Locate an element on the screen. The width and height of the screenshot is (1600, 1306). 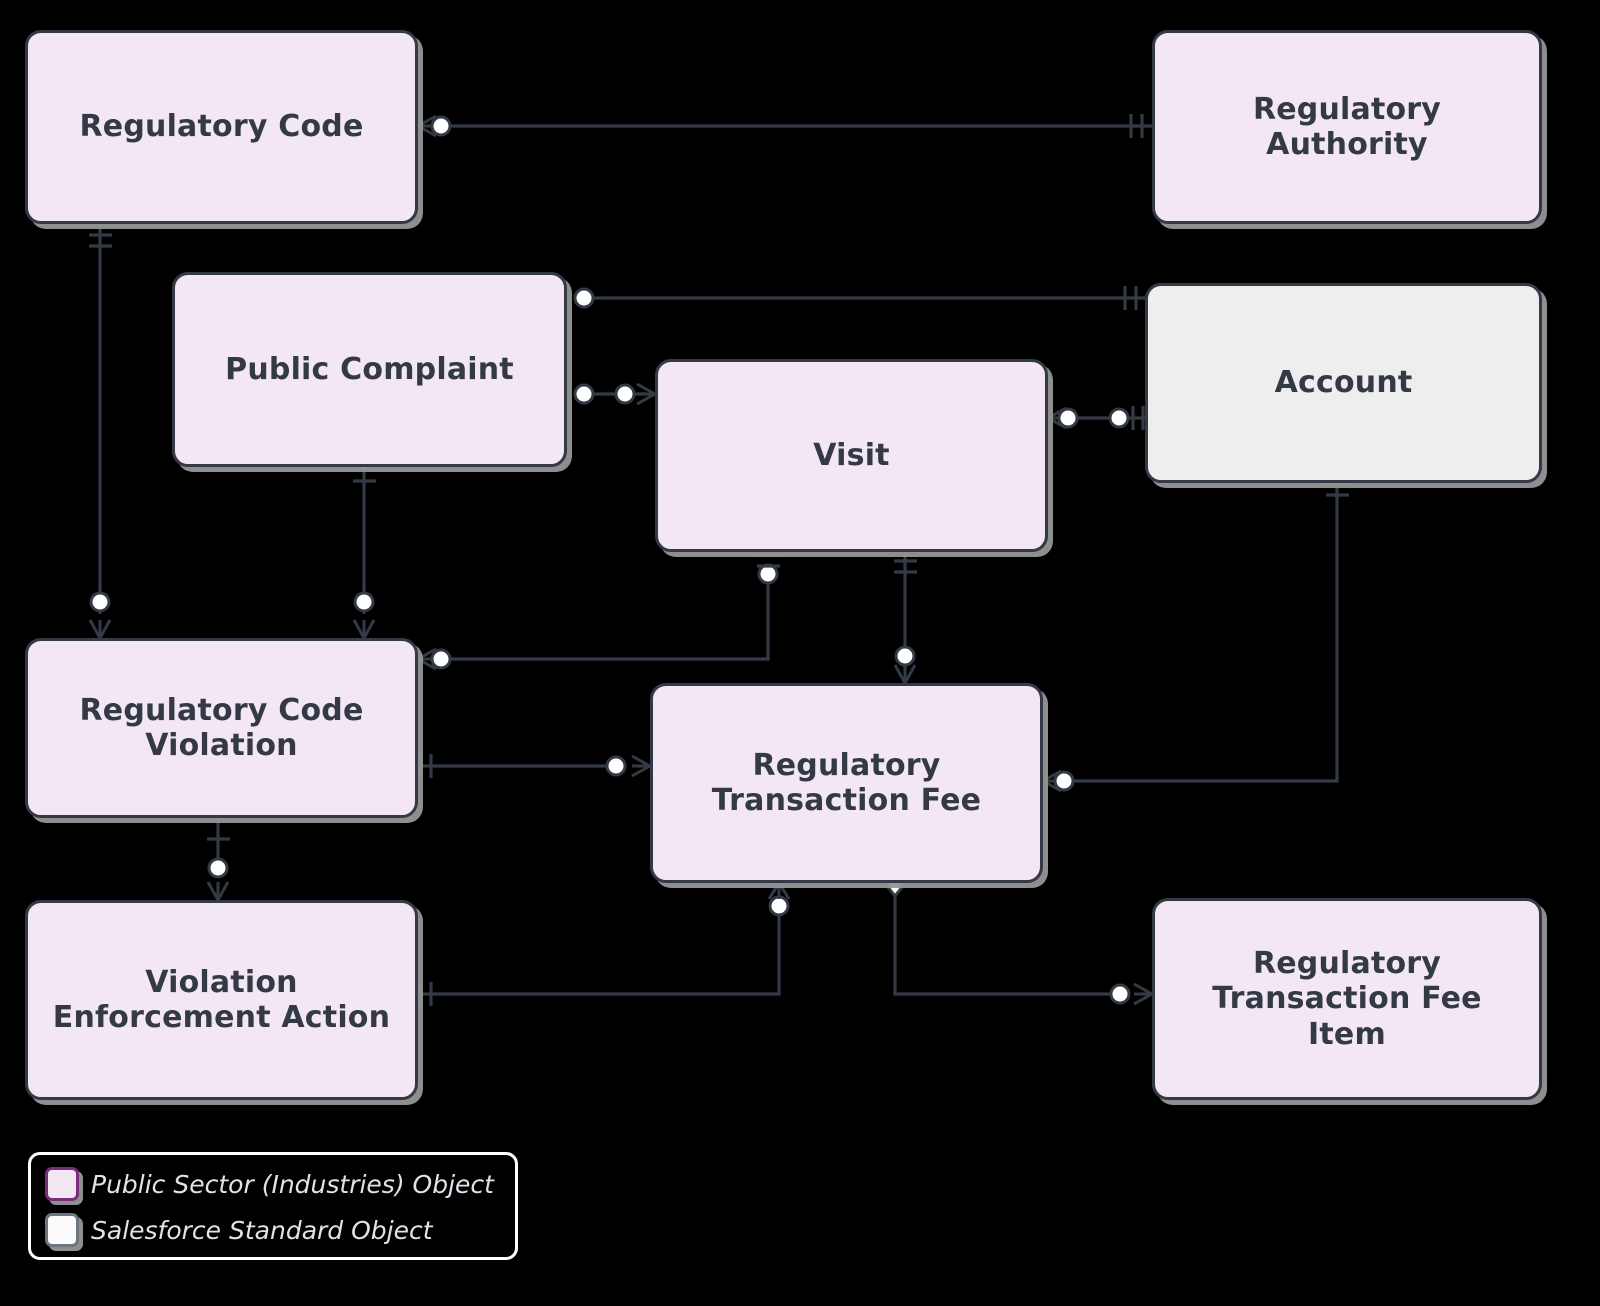
entity-visit: Visit is located at coordinates (851, 455).